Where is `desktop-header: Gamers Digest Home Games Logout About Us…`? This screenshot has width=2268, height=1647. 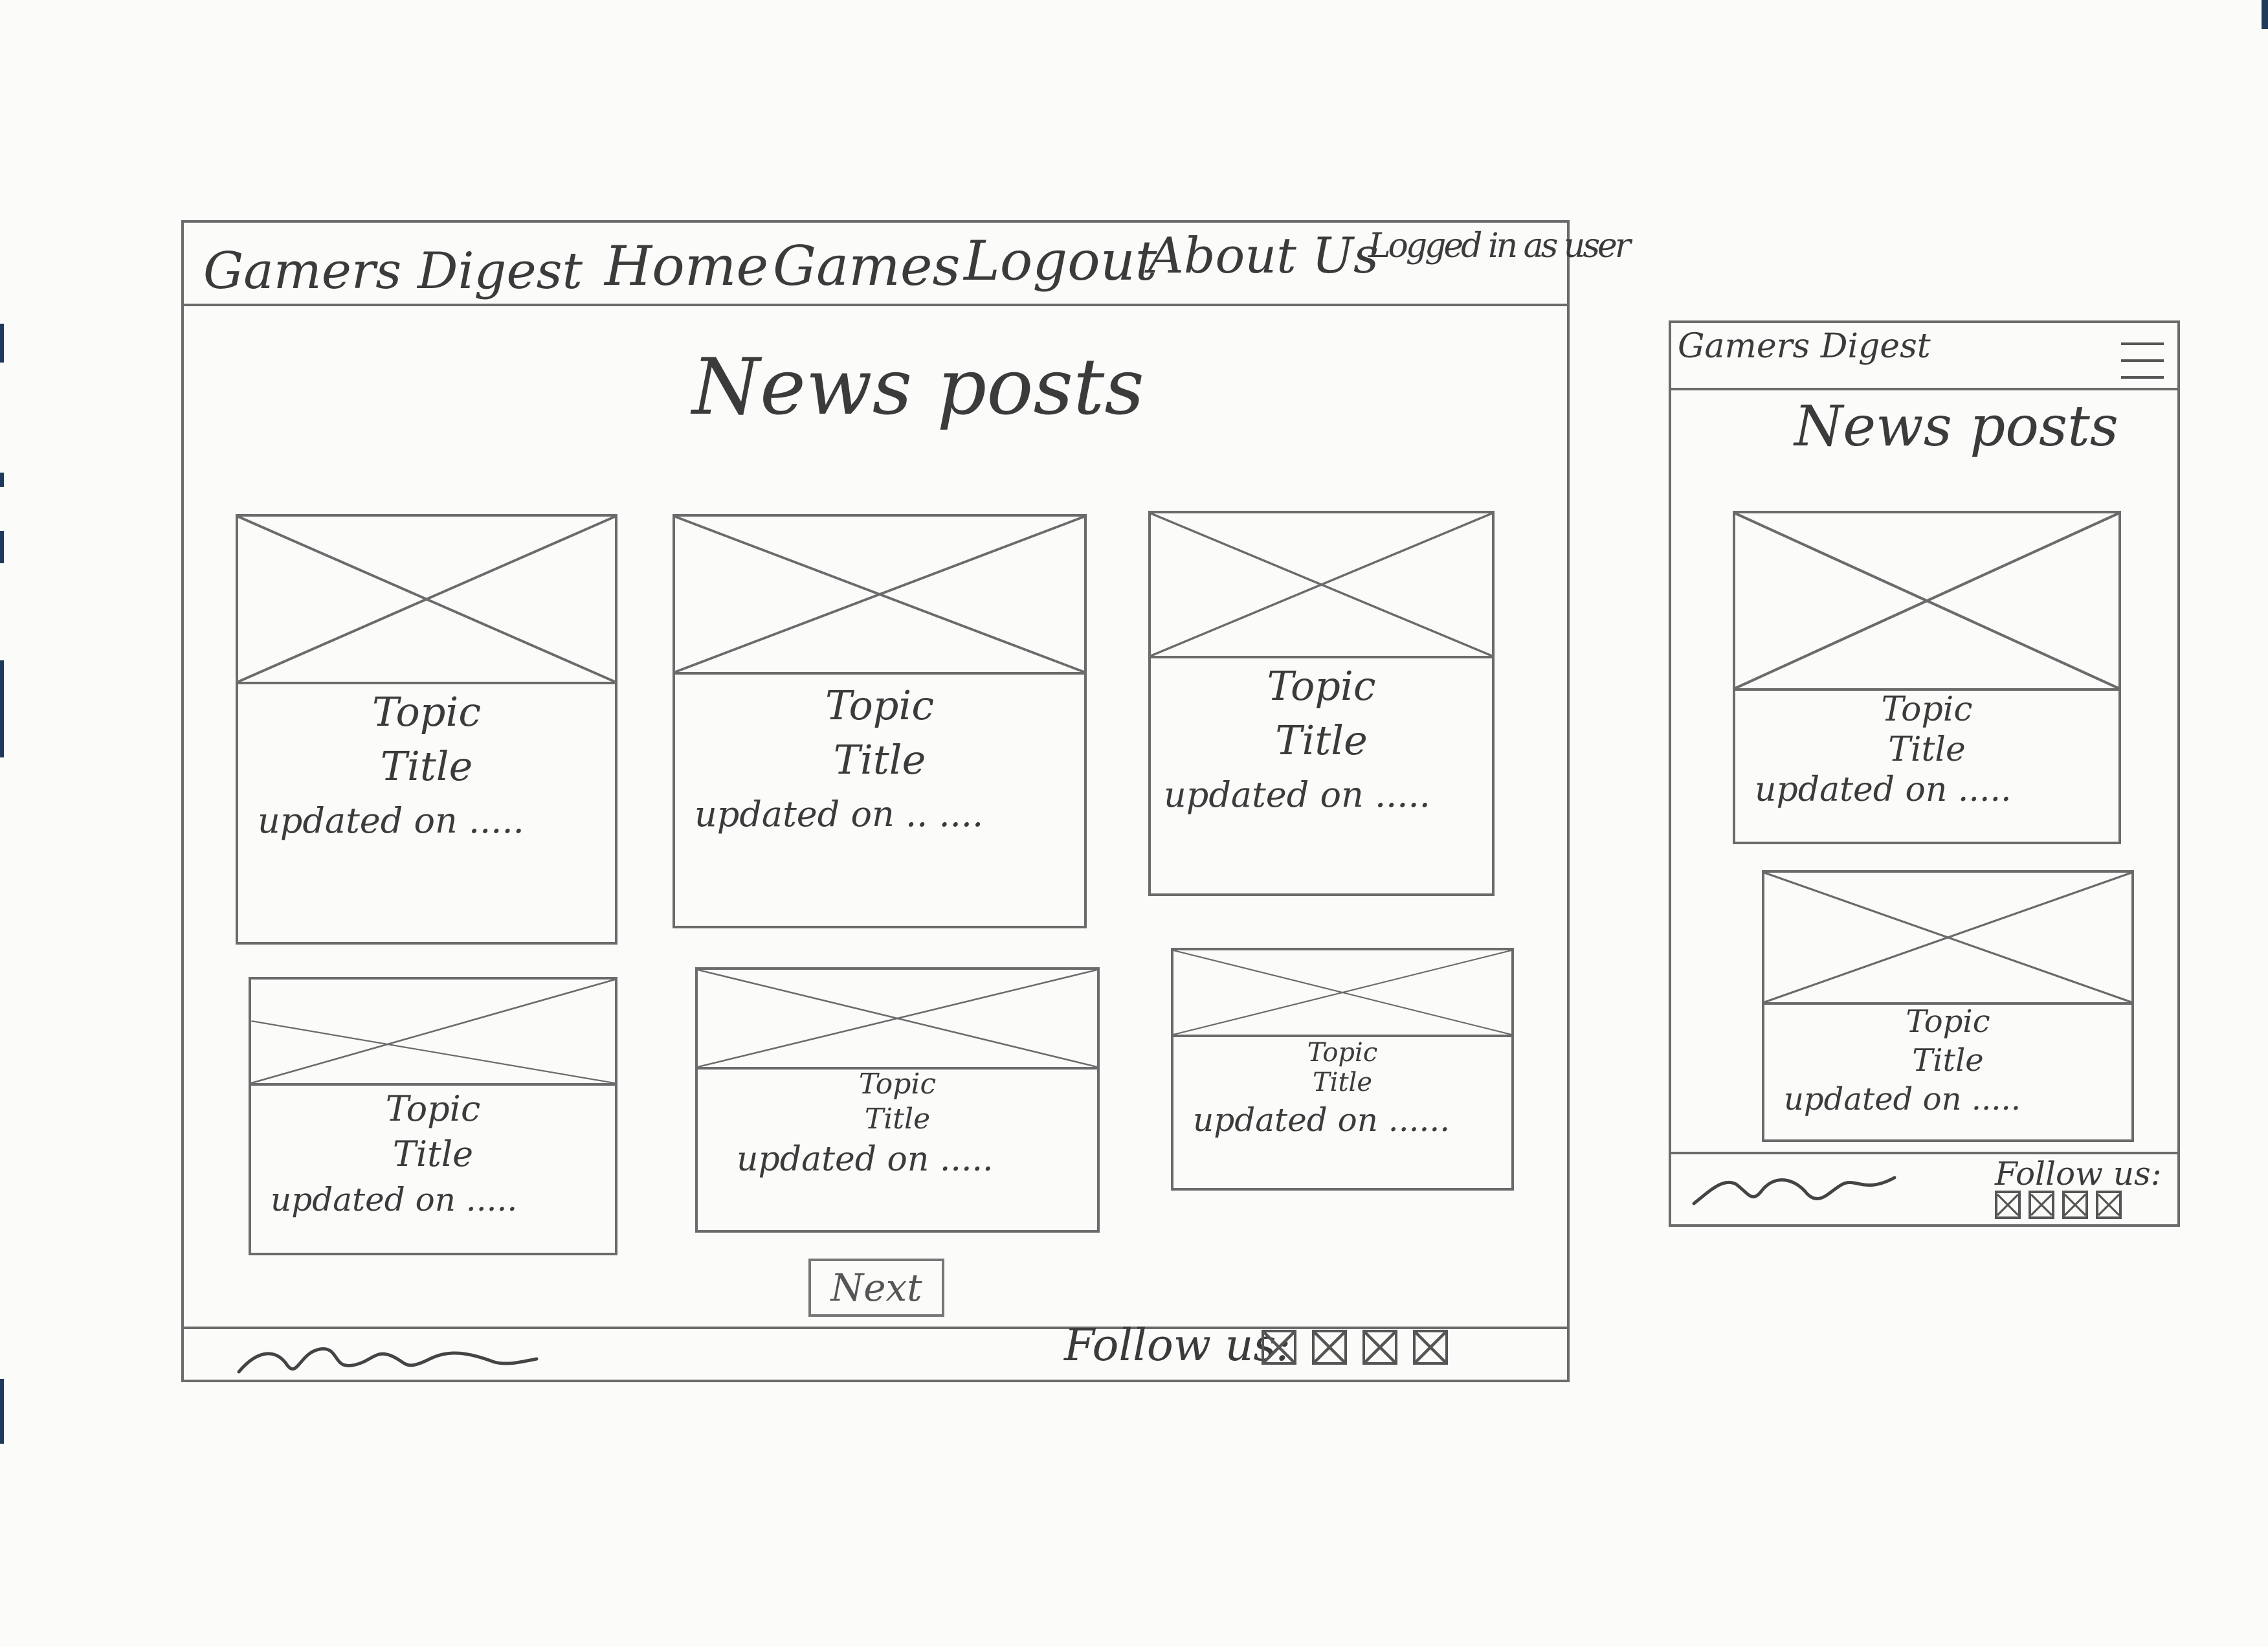 desktop-header: Gamers Digest Home Games Logout About Us… is located at coordinates (907, 265).